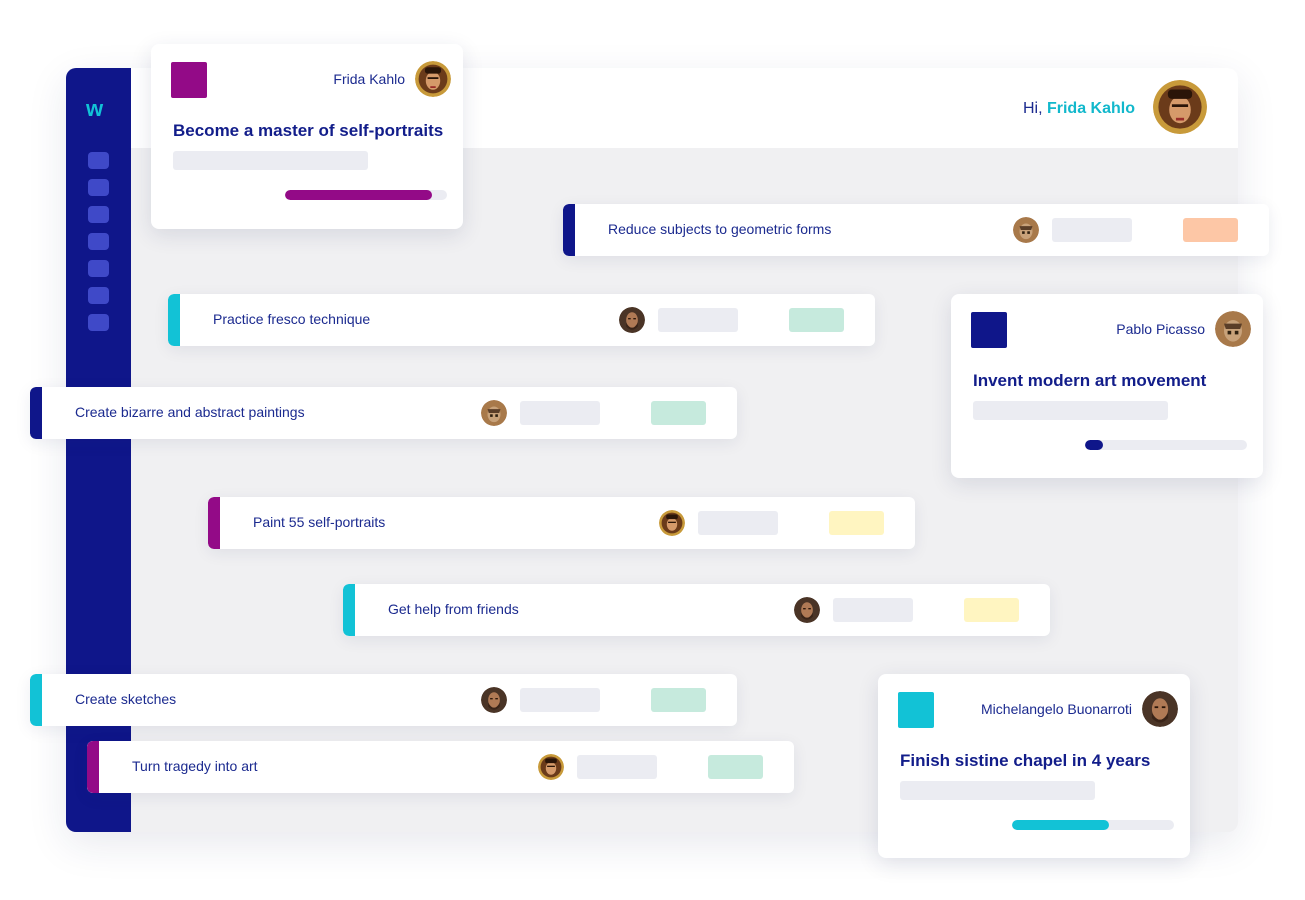 This screenshot has height=900, width=1305. I want to click on goal-card: Pablo Picasso Invent modern art movement, so click(1107, 386).